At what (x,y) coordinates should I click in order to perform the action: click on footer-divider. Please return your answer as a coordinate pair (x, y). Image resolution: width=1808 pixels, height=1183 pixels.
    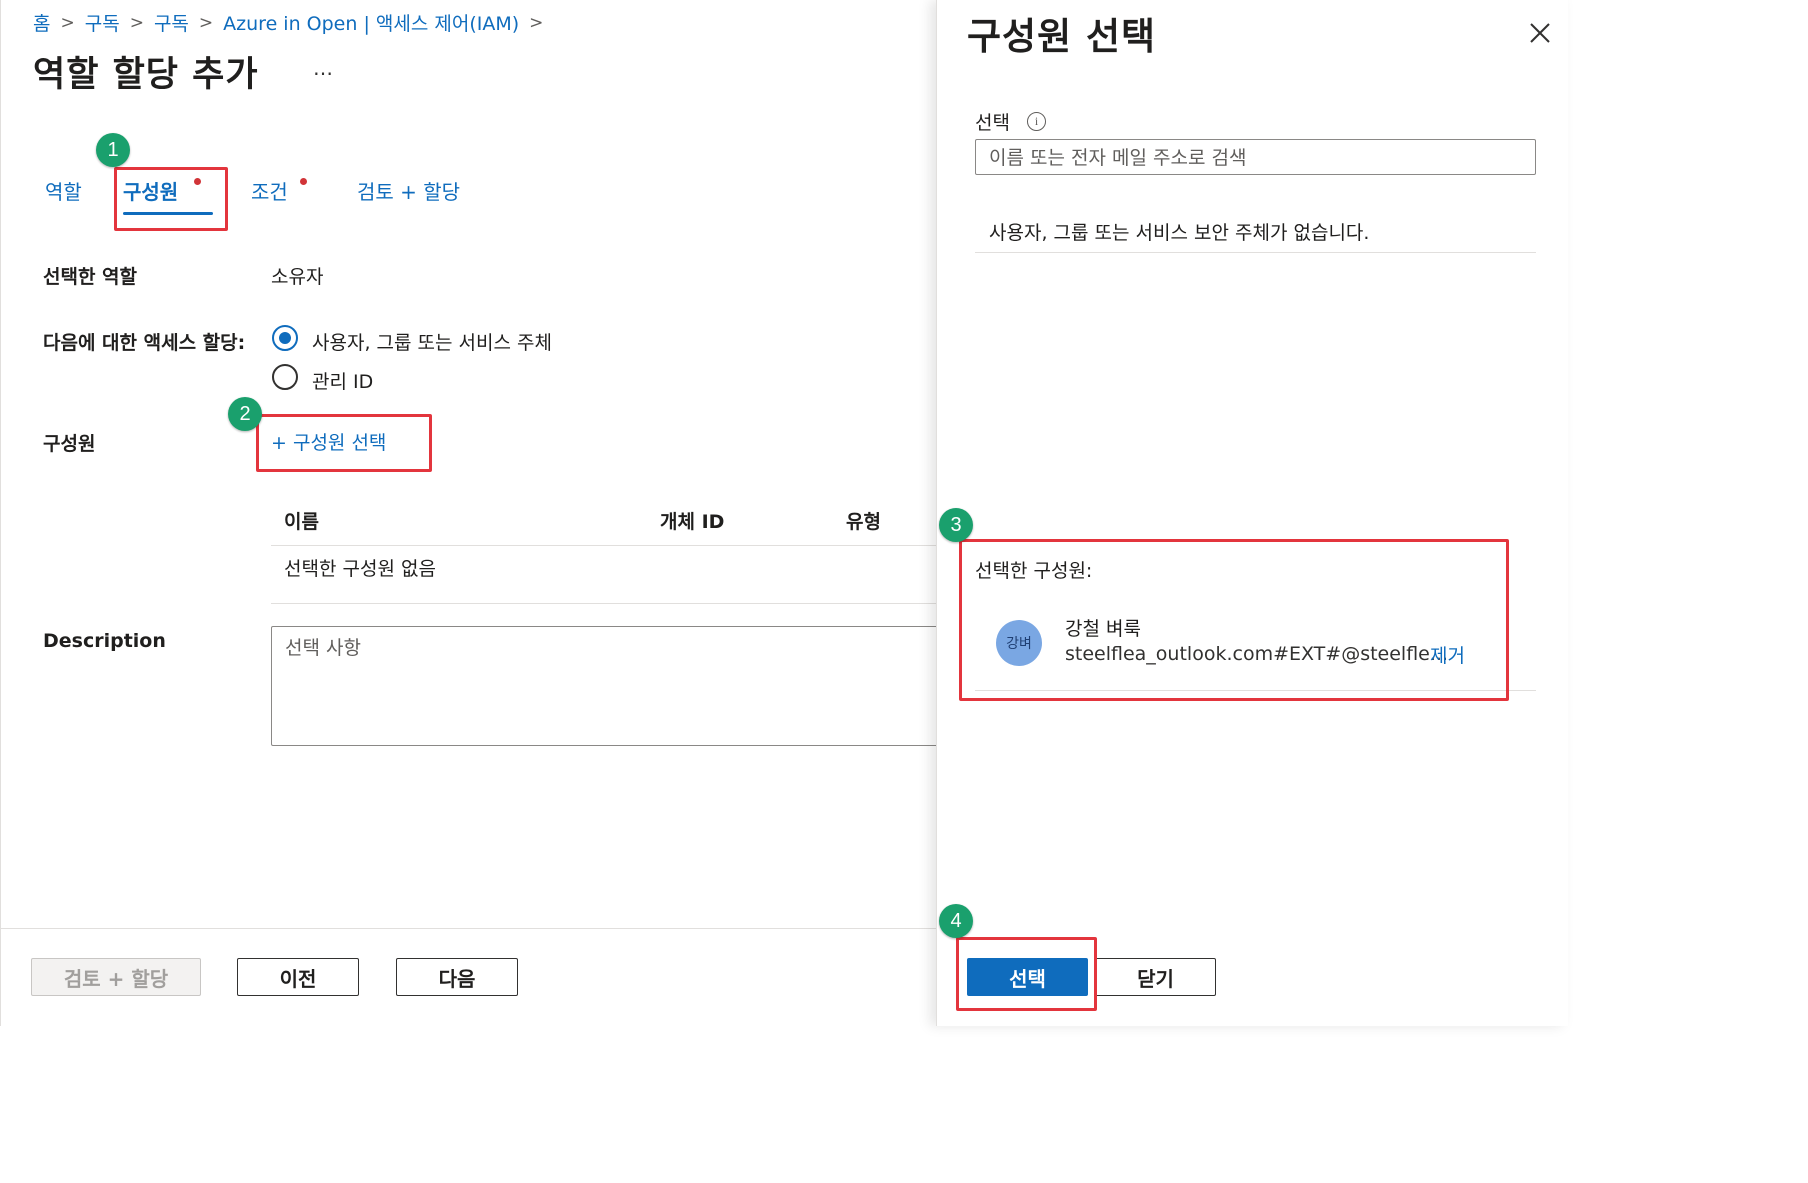
    Looking at the image, I should click on (469, 928).